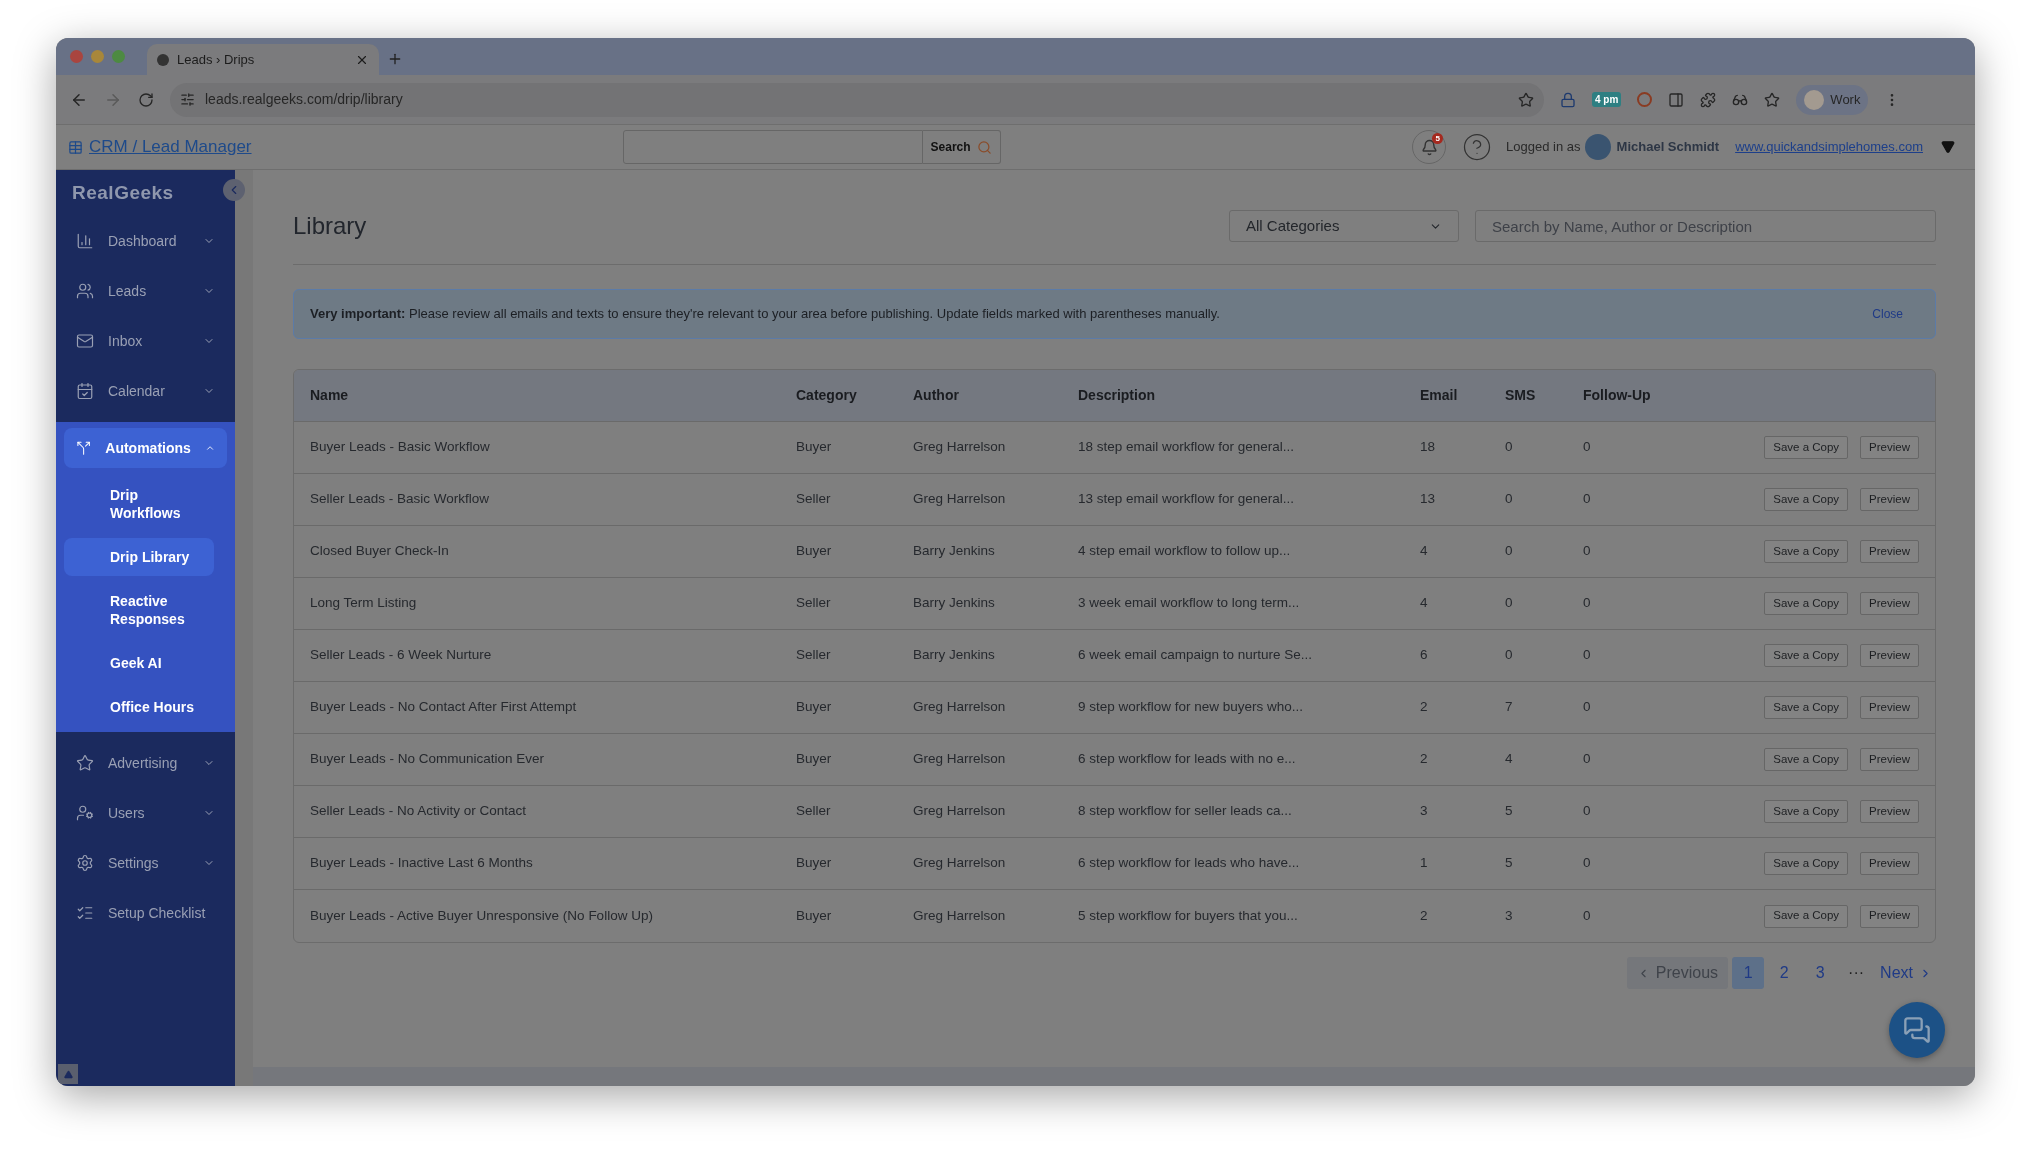 The width and height of the screenshot is (2032, 1161). I want to click on extension-badge: 4 pm, so click(1607, 99).